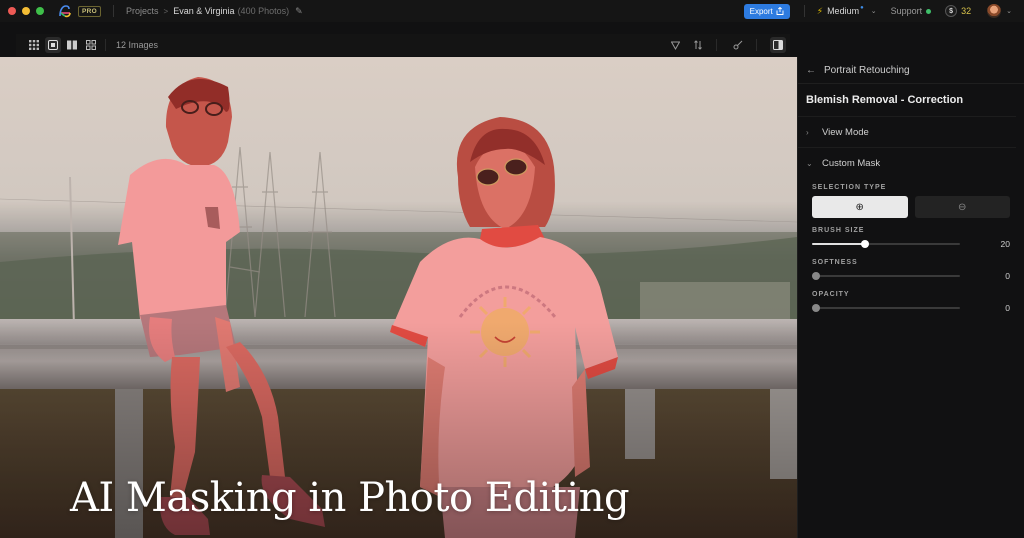  What do you see at coordinates (299, 11) in the screenshot?
I see `pencil-icon: ✎` at bounding box center [299, 11].